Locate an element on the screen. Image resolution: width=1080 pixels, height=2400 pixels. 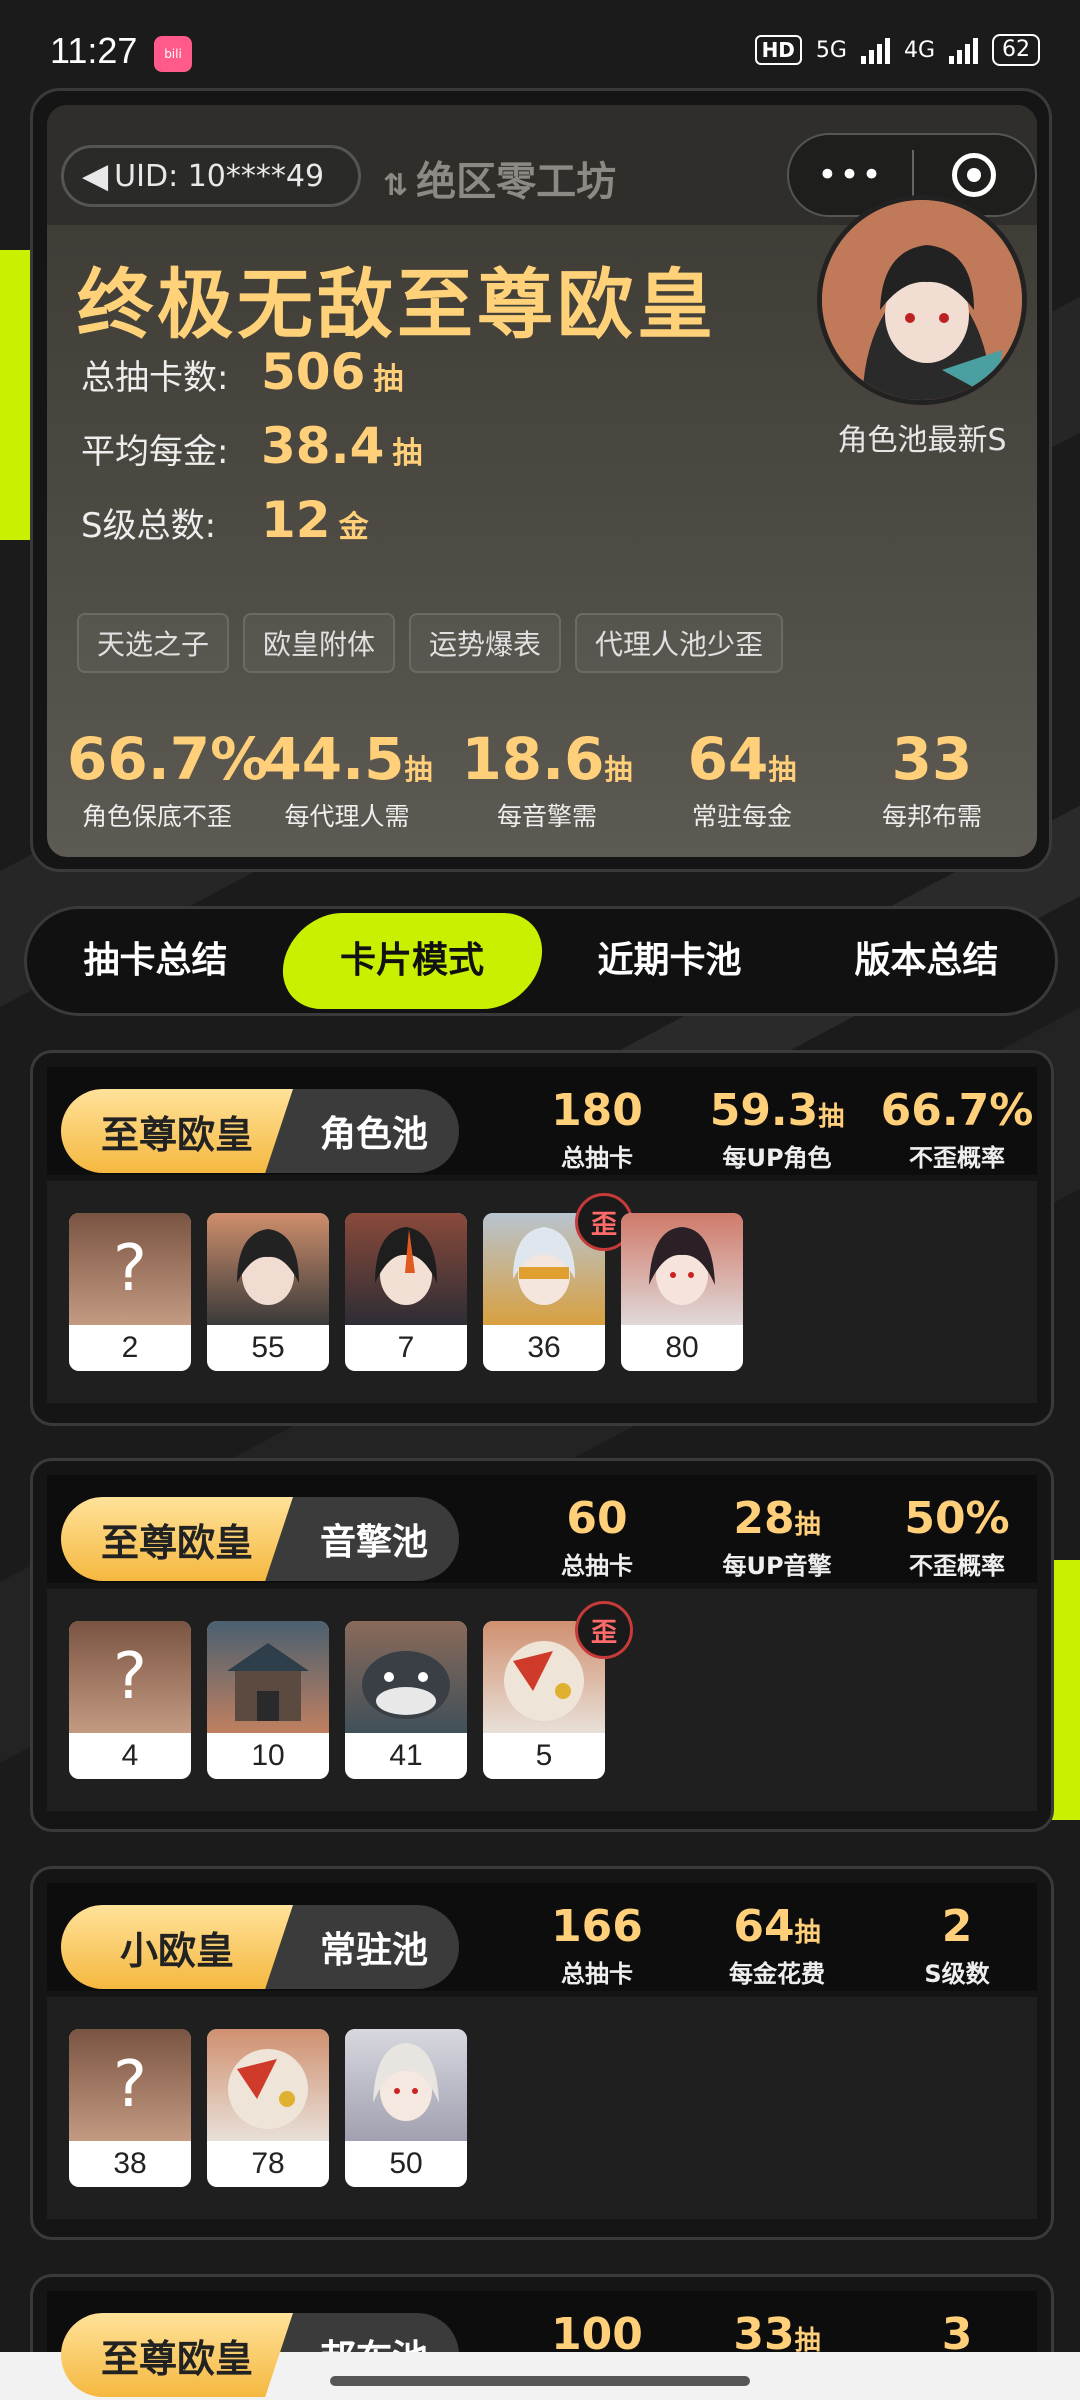
stat-label: 平均每金: is located at coordinates (155, 452).